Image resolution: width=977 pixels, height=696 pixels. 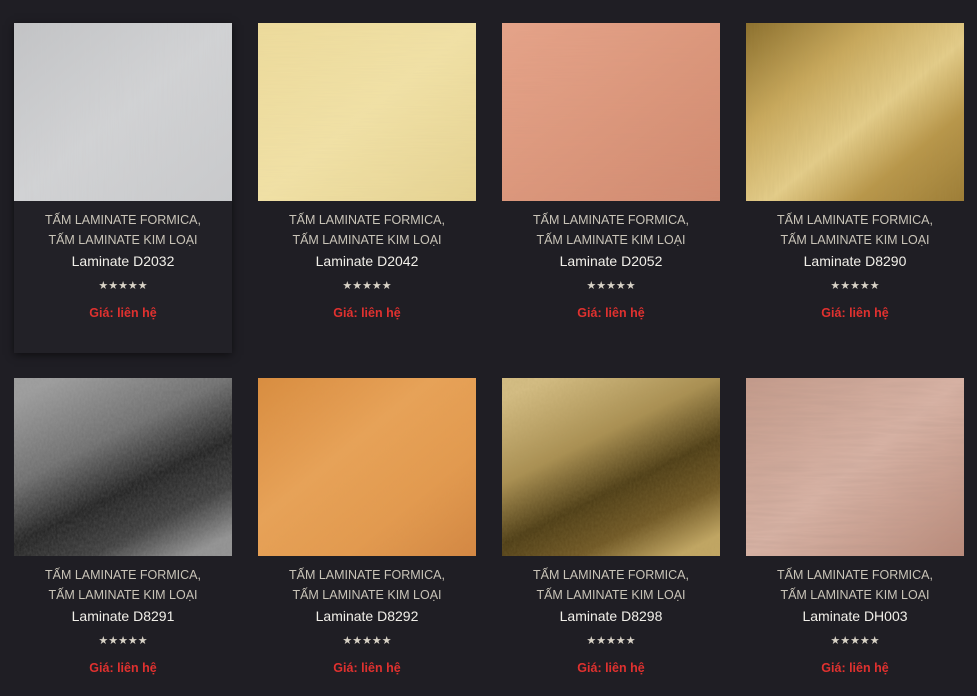 What do you see at coordinates (123, 261) in the screenshot?
I see `product-title: Laminate D2032` at bounding box center [123, 261].